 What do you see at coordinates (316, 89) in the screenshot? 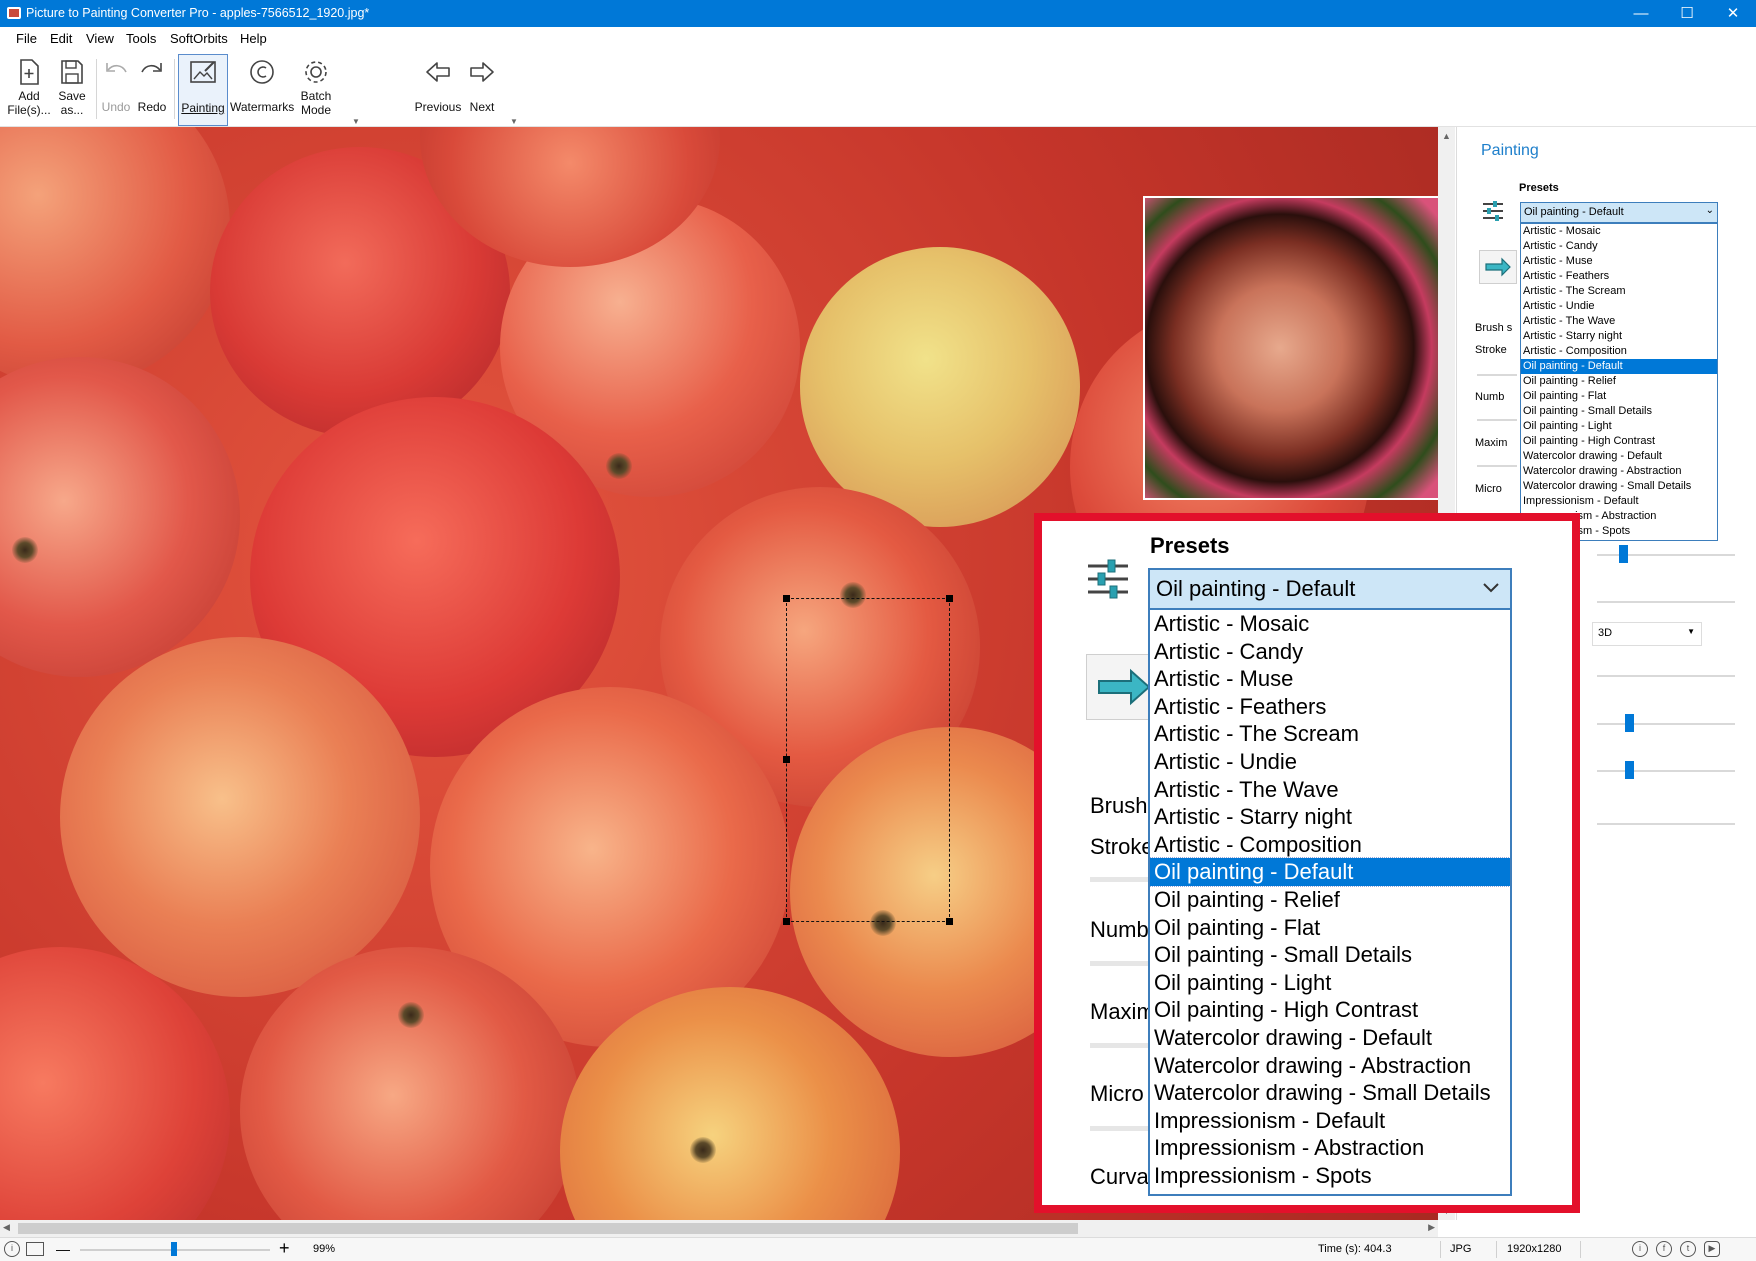
I see `batch-mode-button: Batch Mode` at bounding box center [316, 89].